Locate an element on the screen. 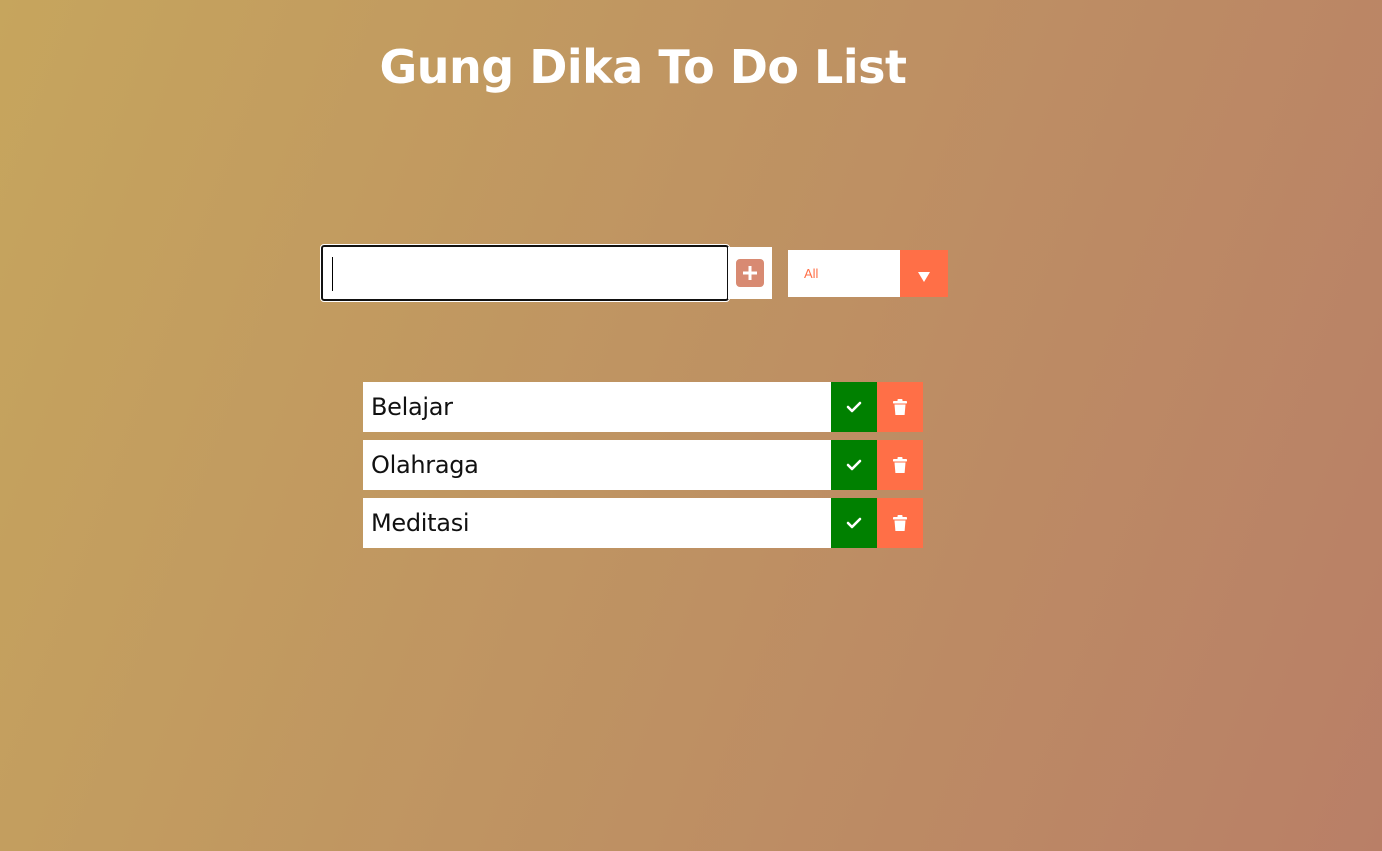 Image resolution: width=1382 pixels, height=851 pixels. add-todo-button is located at coordinates (750, 273).